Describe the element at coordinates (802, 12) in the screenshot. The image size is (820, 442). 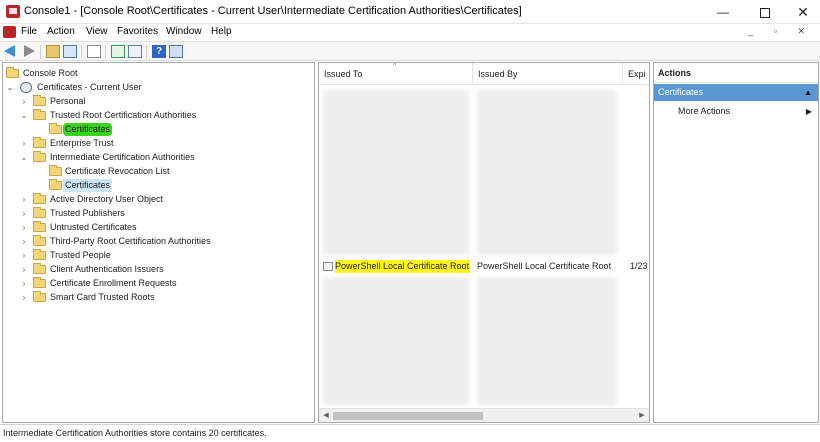
I see `close-button: ✕` at that location.